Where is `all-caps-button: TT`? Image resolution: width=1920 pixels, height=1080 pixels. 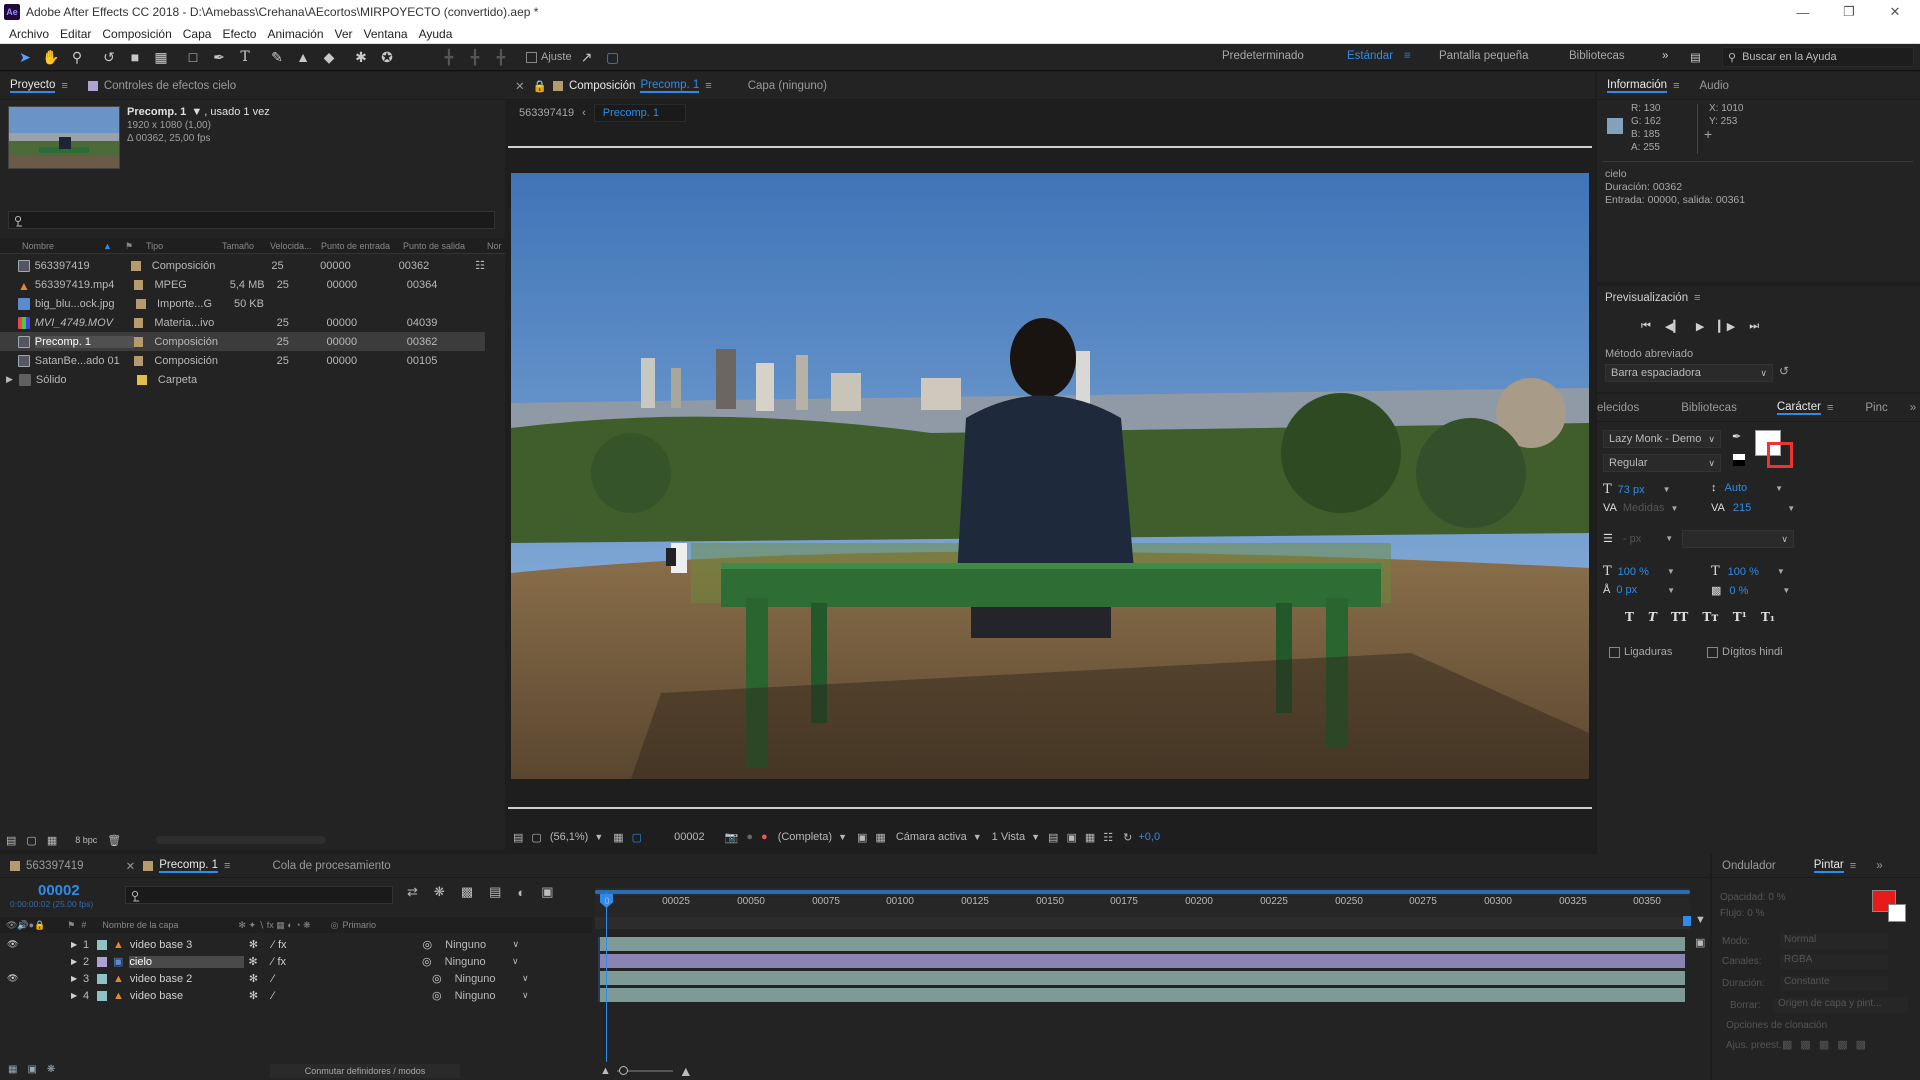 all-caps-button: TT is located at coordinates (1679, 617).